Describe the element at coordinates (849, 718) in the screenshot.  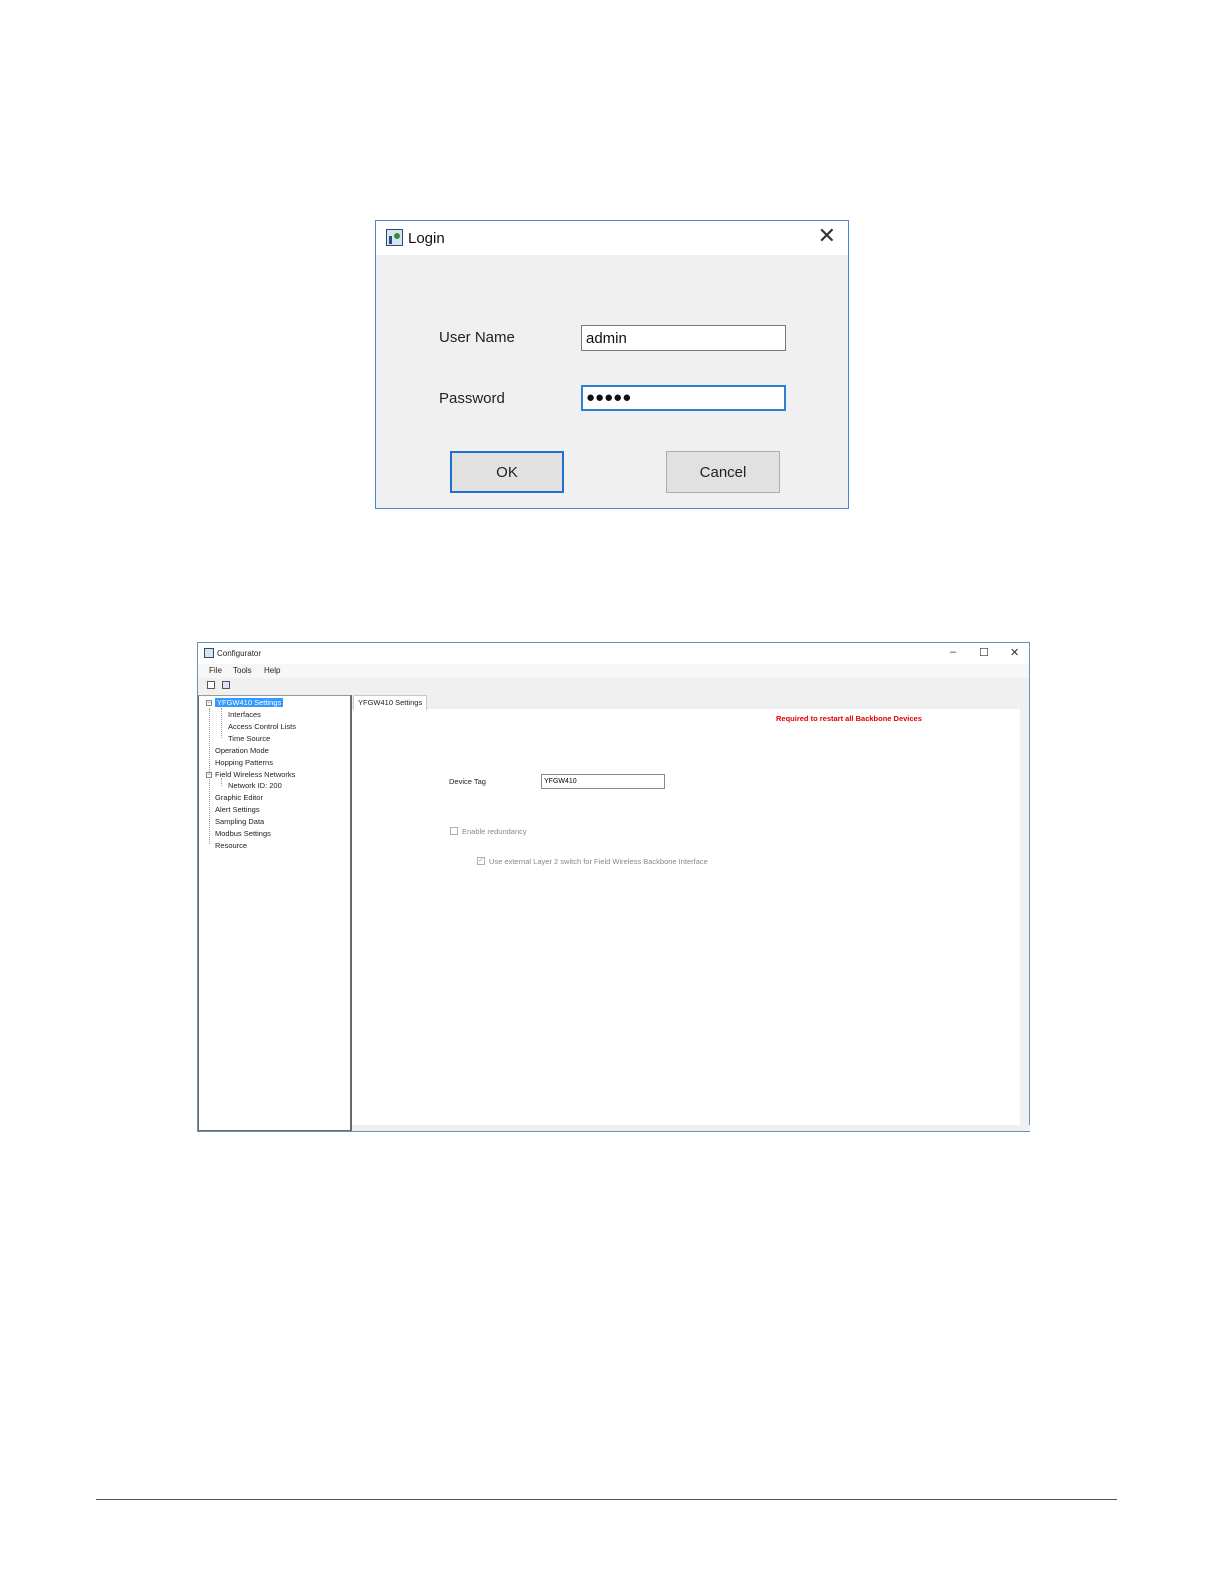
I see `restart-warning: Required to restart all Backbone Devices` at that location.